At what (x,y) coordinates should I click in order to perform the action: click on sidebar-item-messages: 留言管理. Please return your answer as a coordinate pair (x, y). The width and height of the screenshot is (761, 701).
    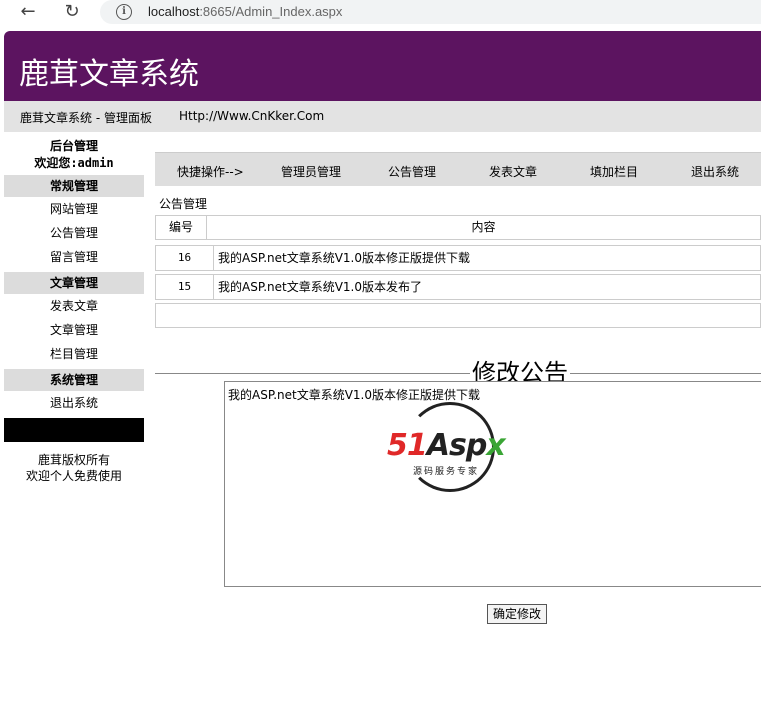
    Looking at the image, I should click on (74, 257).